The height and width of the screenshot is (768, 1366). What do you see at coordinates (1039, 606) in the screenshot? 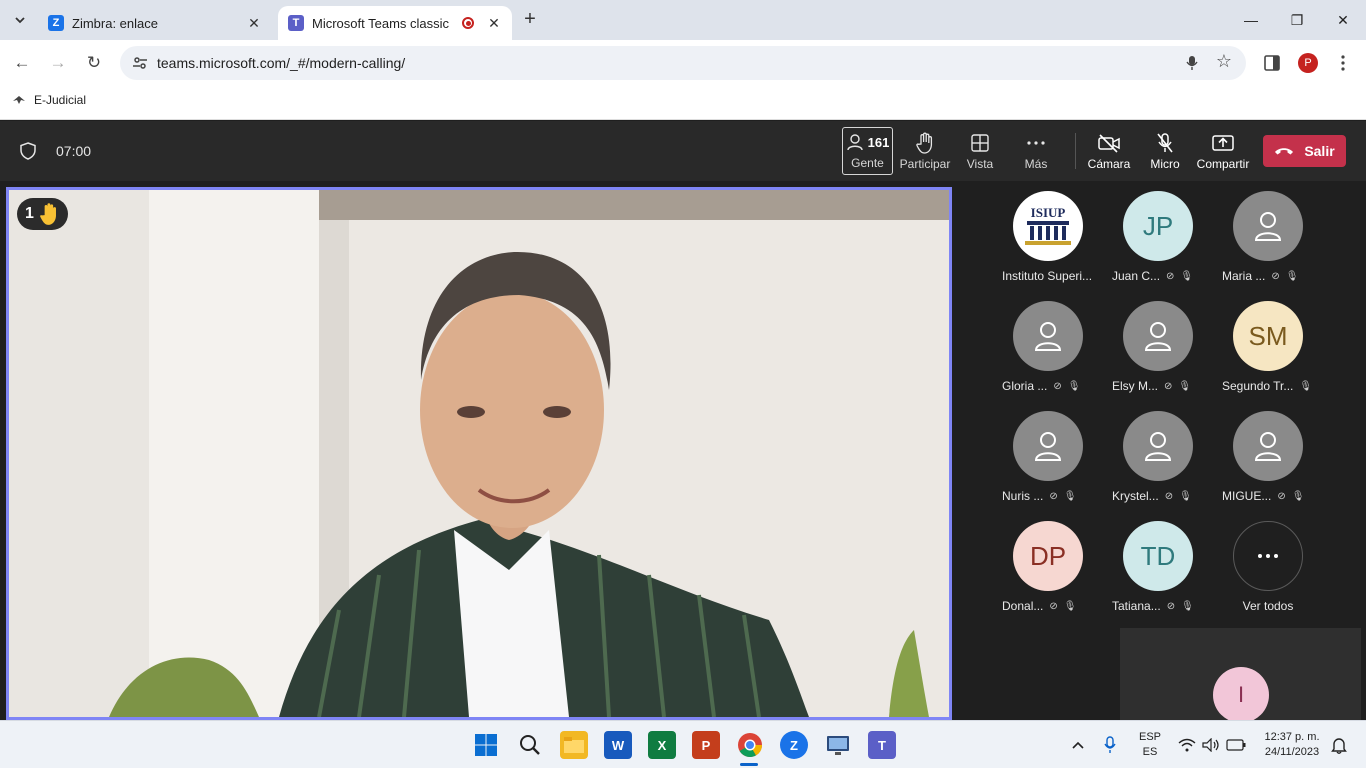
I see `participant-name: Donal... ⊘ 🎙` at bounding box center [1039, 606].